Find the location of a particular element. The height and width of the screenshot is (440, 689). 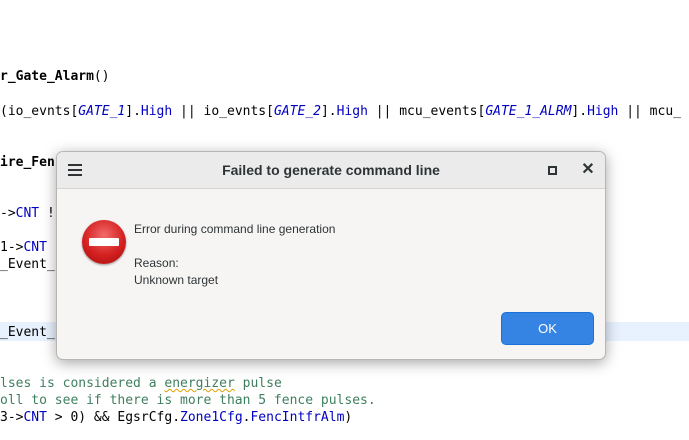

code-line-function-name: r_Gate_Alarm() is located at coordinates (55, 76).